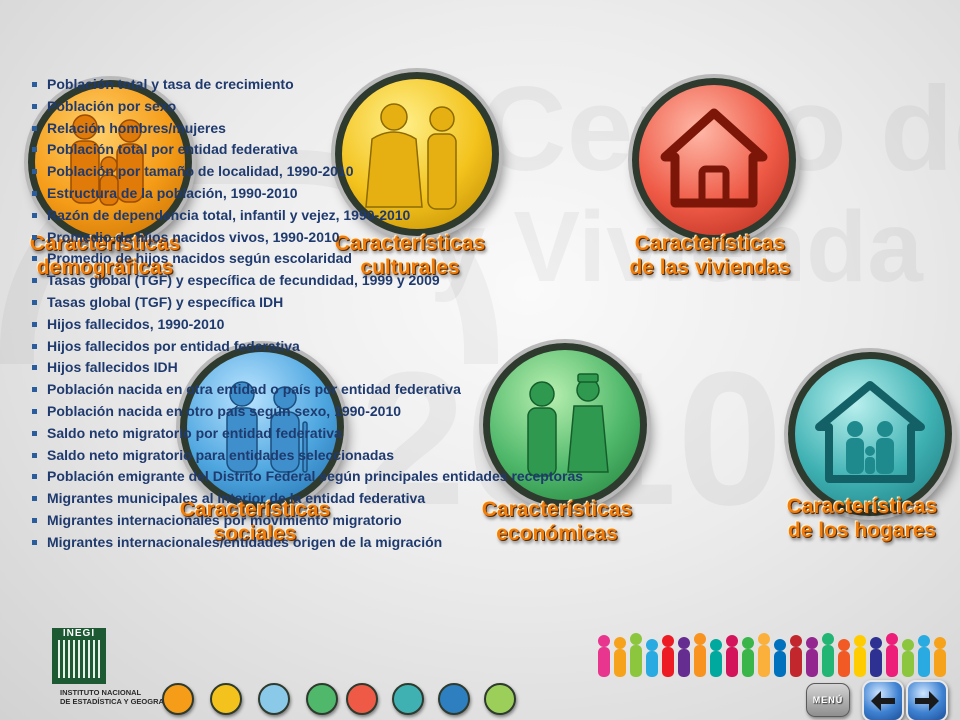  Describe the element at coordinates (828, 700) in the screenshot. I see `menu-button: MENÚ` at that location.